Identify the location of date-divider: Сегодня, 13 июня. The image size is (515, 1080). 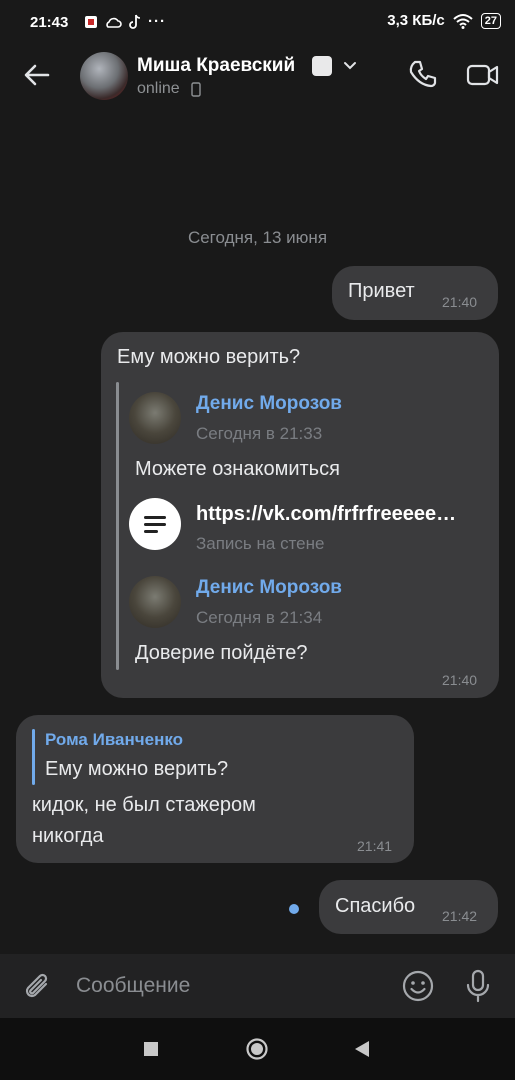
(257, 237).